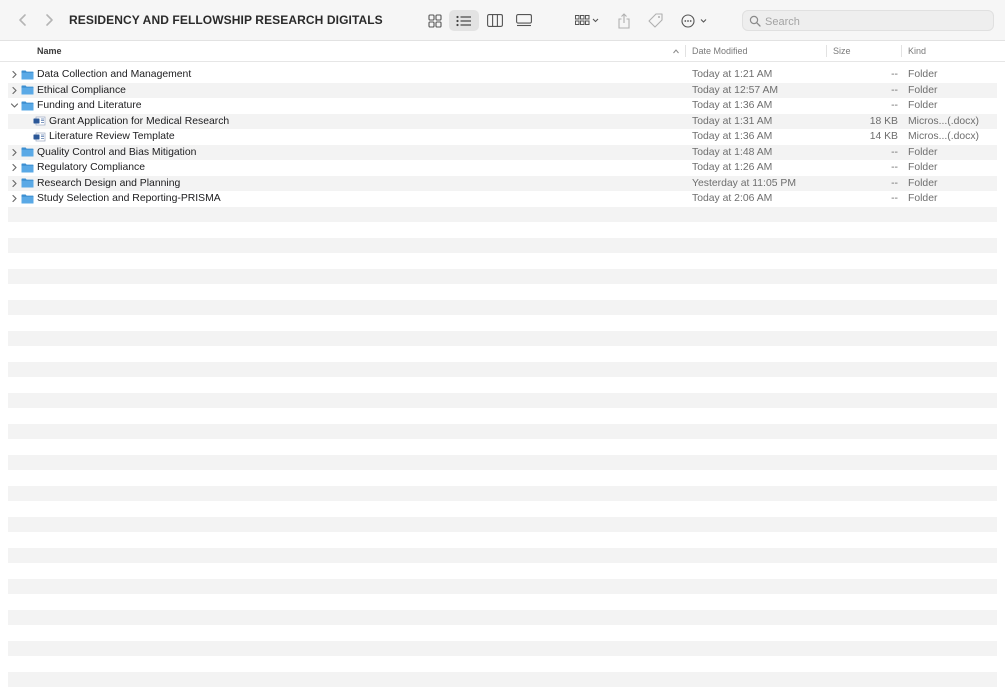 The image size is (1005, 700). I want to click on disclosure-down-icon, so click(14, 105).